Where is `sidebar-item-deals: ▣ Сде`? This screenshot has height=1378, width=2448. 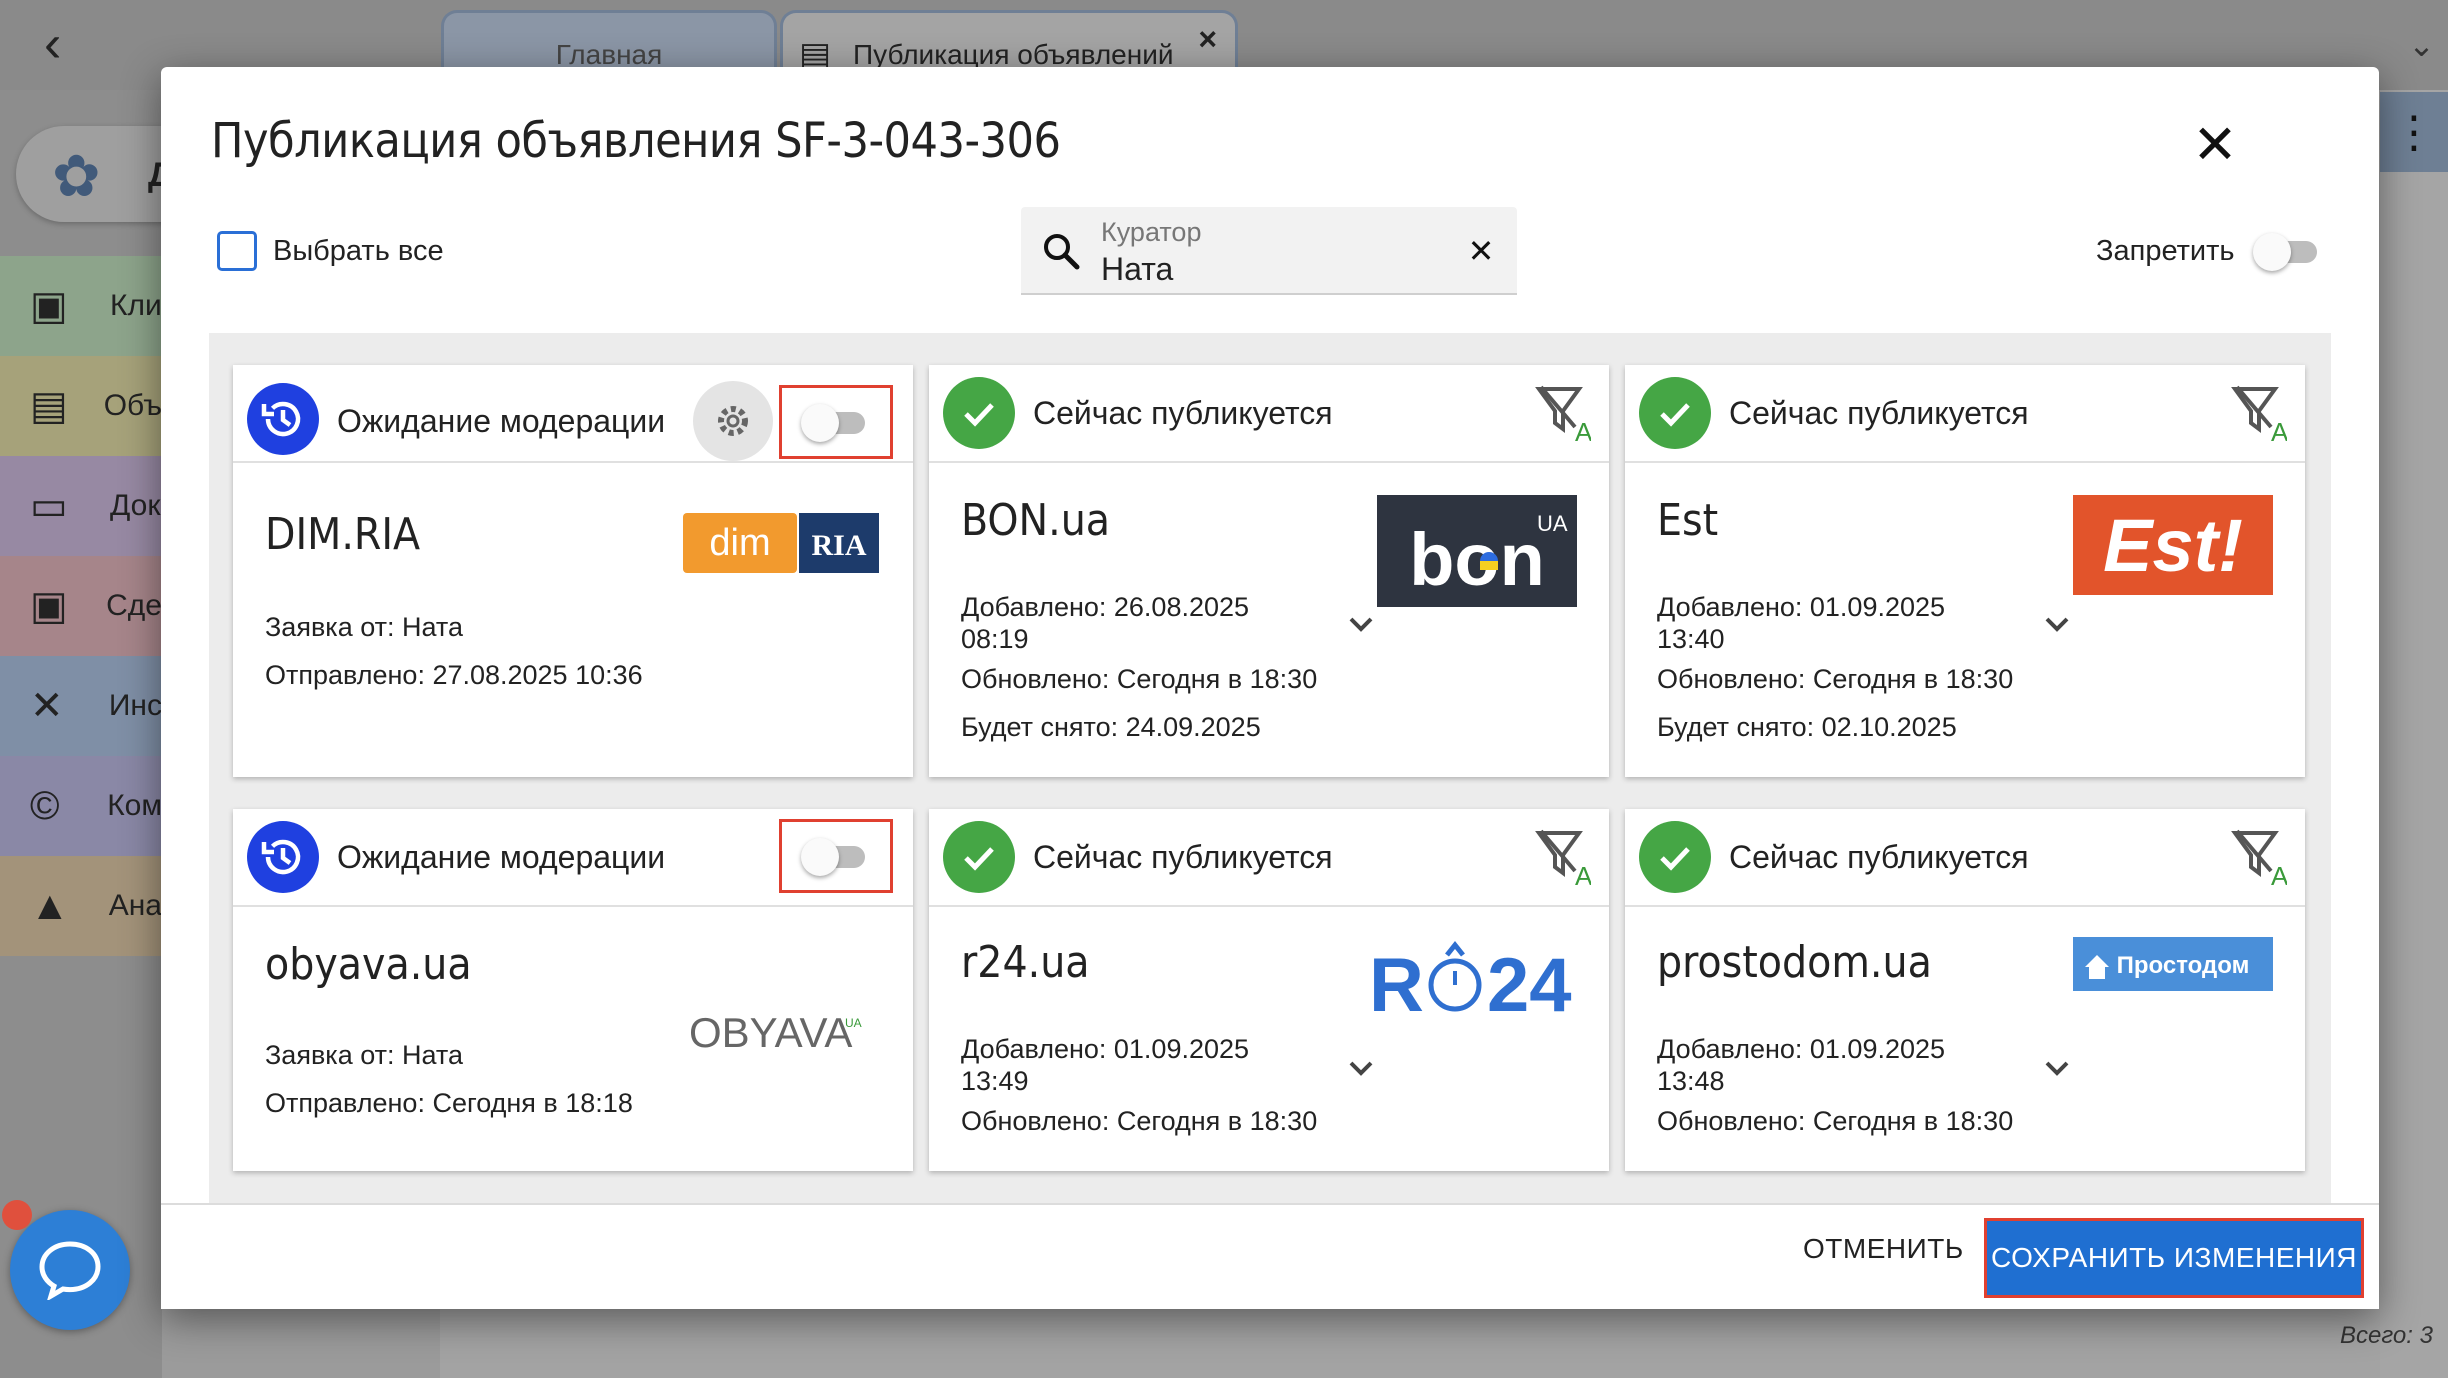
sidebar-item-deals: ▣ Сде is located at coordinates (81, 606).